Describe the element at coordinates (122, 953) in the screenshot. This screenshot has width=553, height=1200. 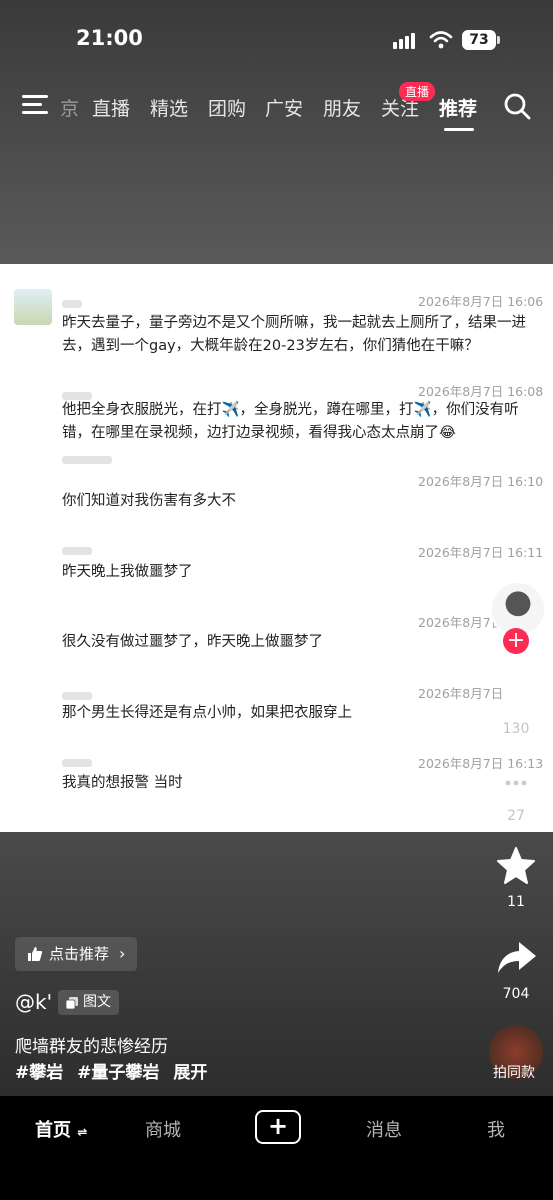
I see `chevron-right-icon: ›` at that location.